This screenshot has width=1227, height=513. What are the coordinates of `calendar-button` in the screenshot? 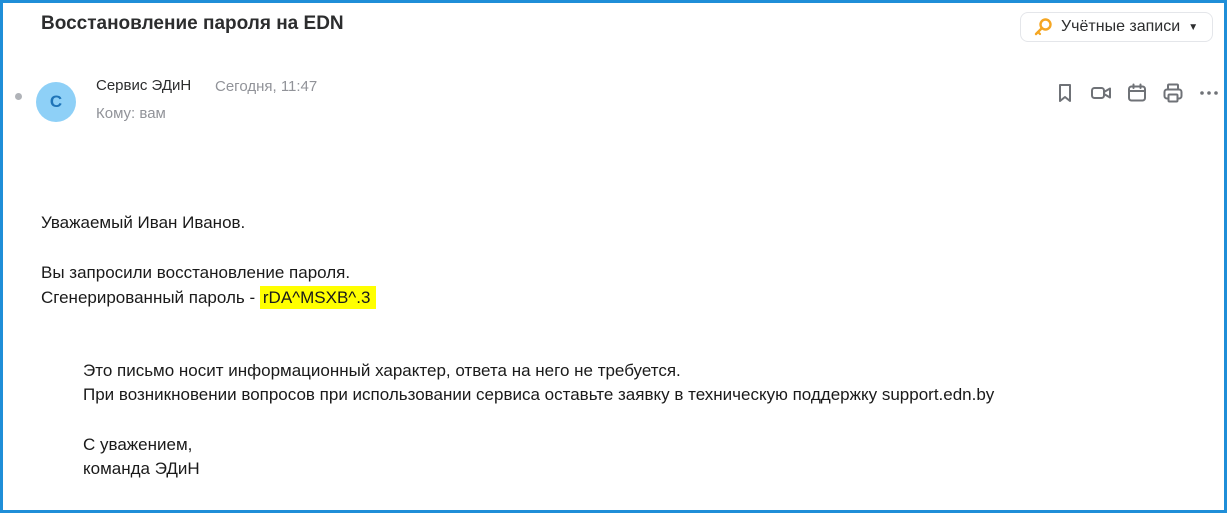 It's located at (1137, 95).